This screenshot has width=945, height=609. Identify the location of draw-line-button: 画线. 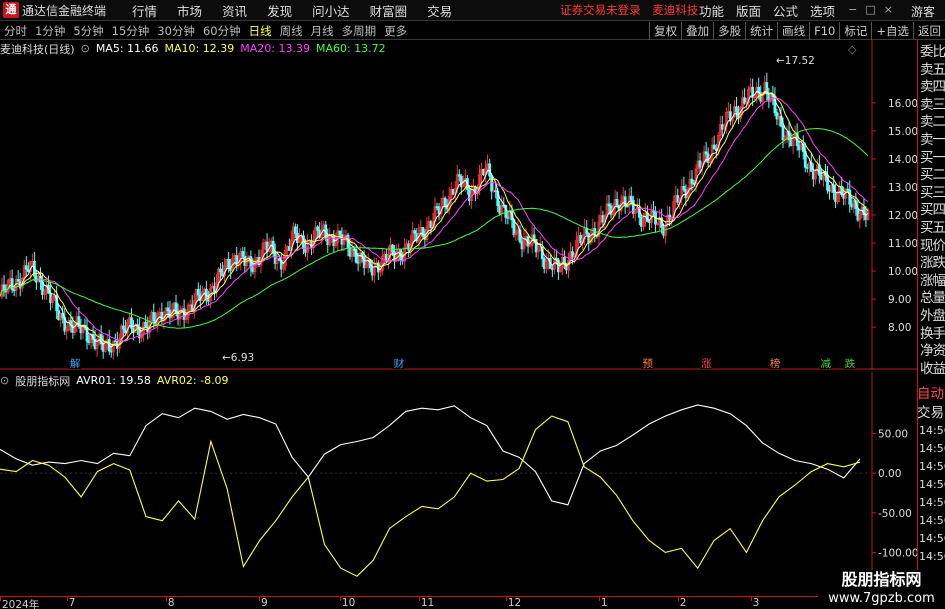
(793, 31).